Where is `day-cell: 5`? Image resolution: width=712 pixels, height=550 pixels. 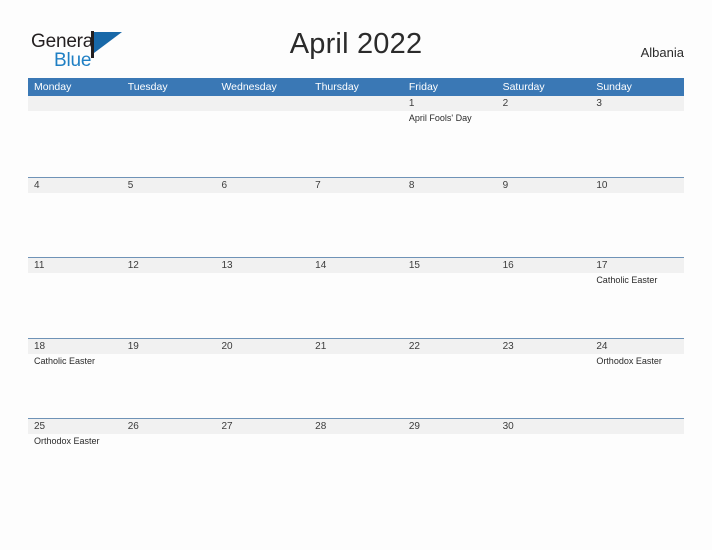 day-cell: 5 is located at coordinates (169, 218).